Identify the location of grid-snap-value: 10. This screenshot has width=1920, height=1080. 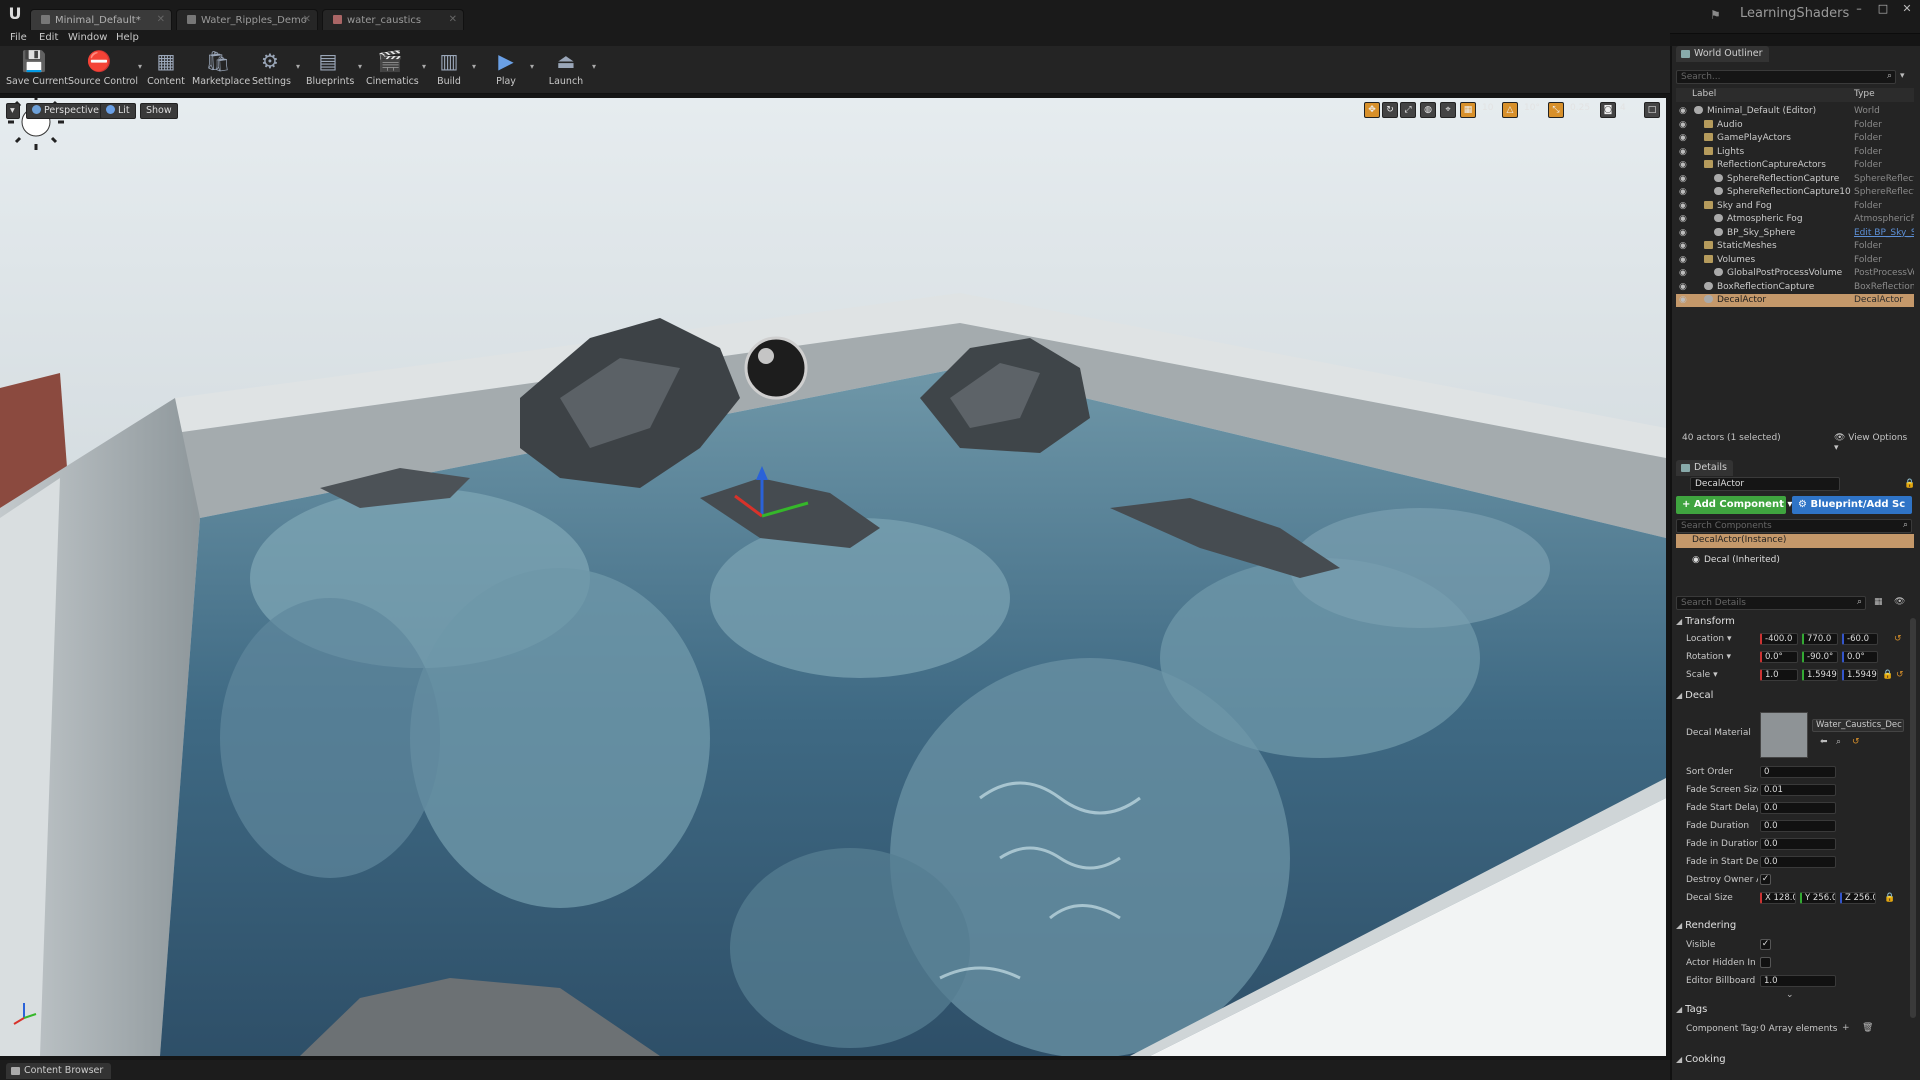
(1487, 108).